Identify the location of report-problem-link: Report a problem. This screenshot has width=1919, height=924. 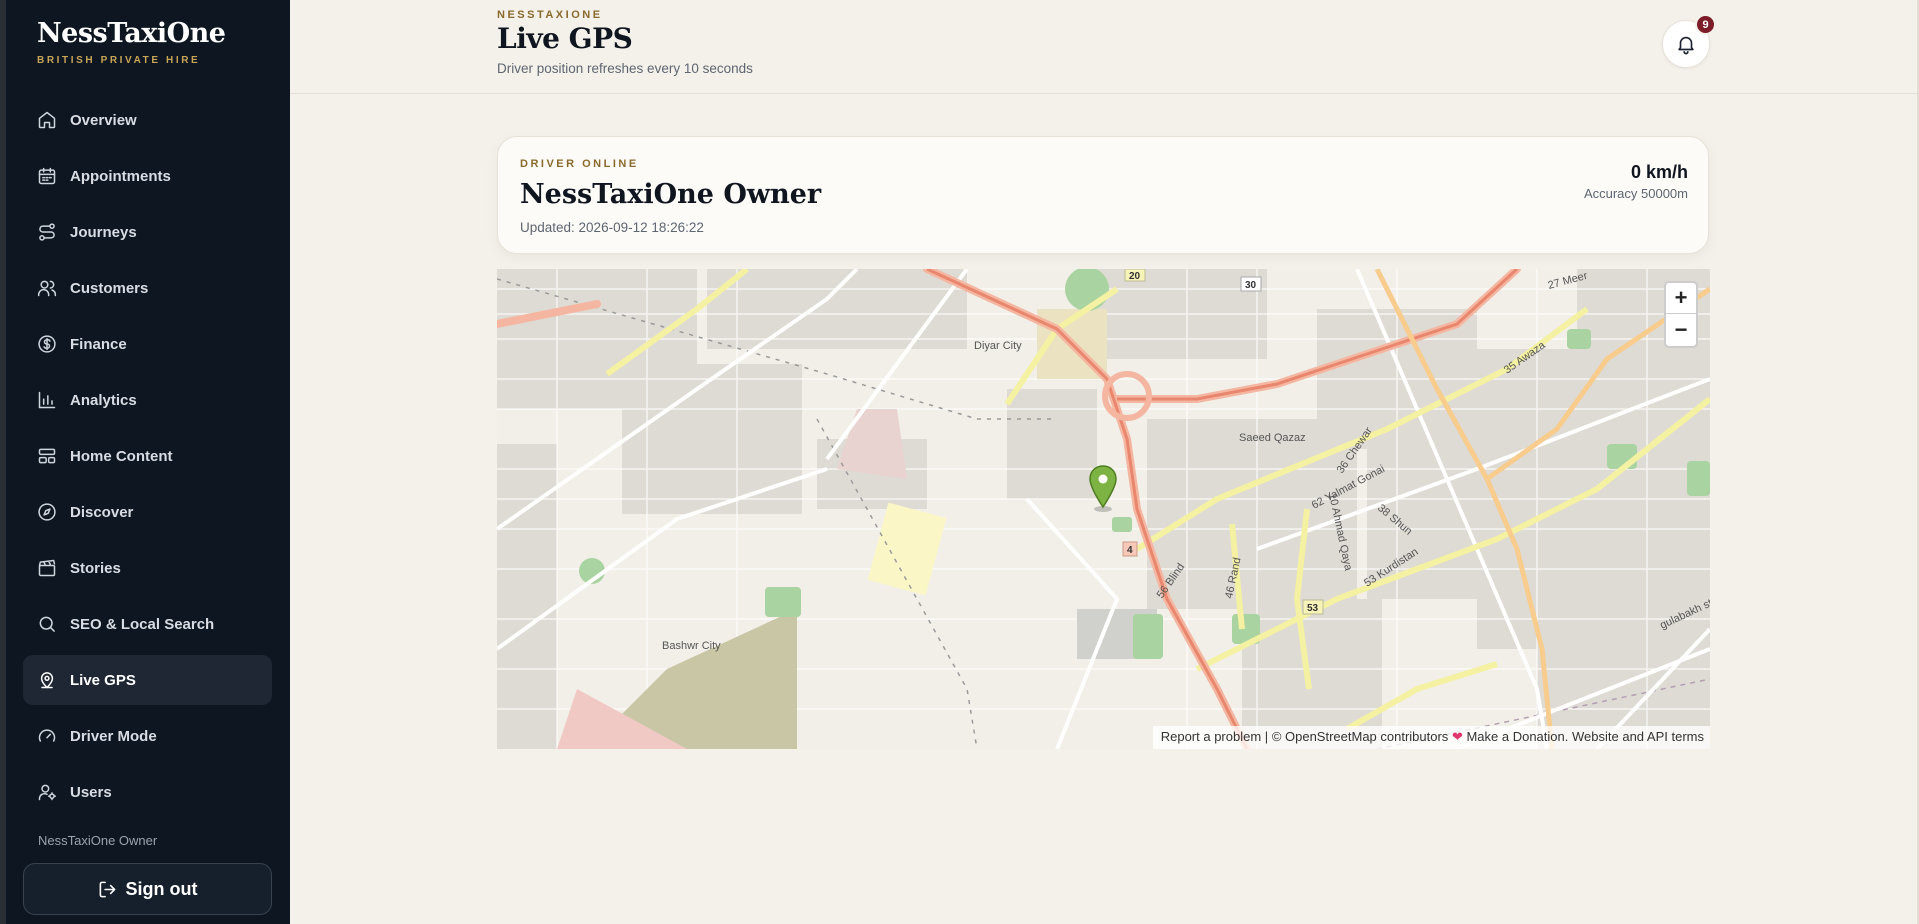
(1211, 736).